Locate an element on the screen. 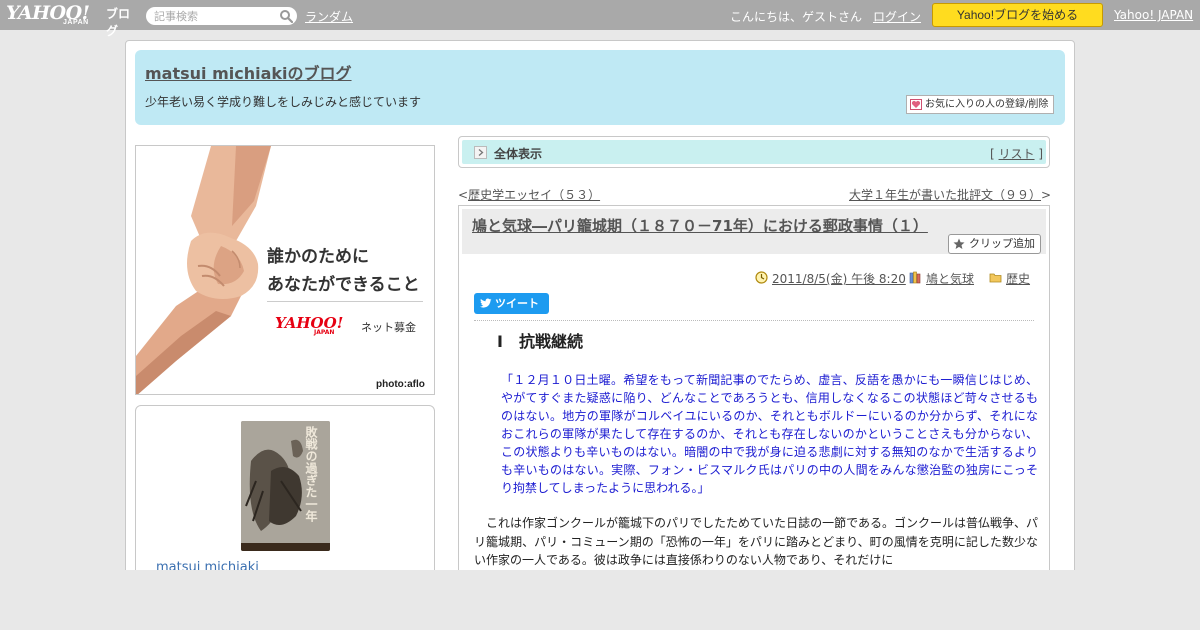 The height and width of the screenshot is (630, 1200). article-title: 鳩と気球―パリ籠城期（１８７０－71年）における郵政事情（１） is located at coordinates (700, 225).